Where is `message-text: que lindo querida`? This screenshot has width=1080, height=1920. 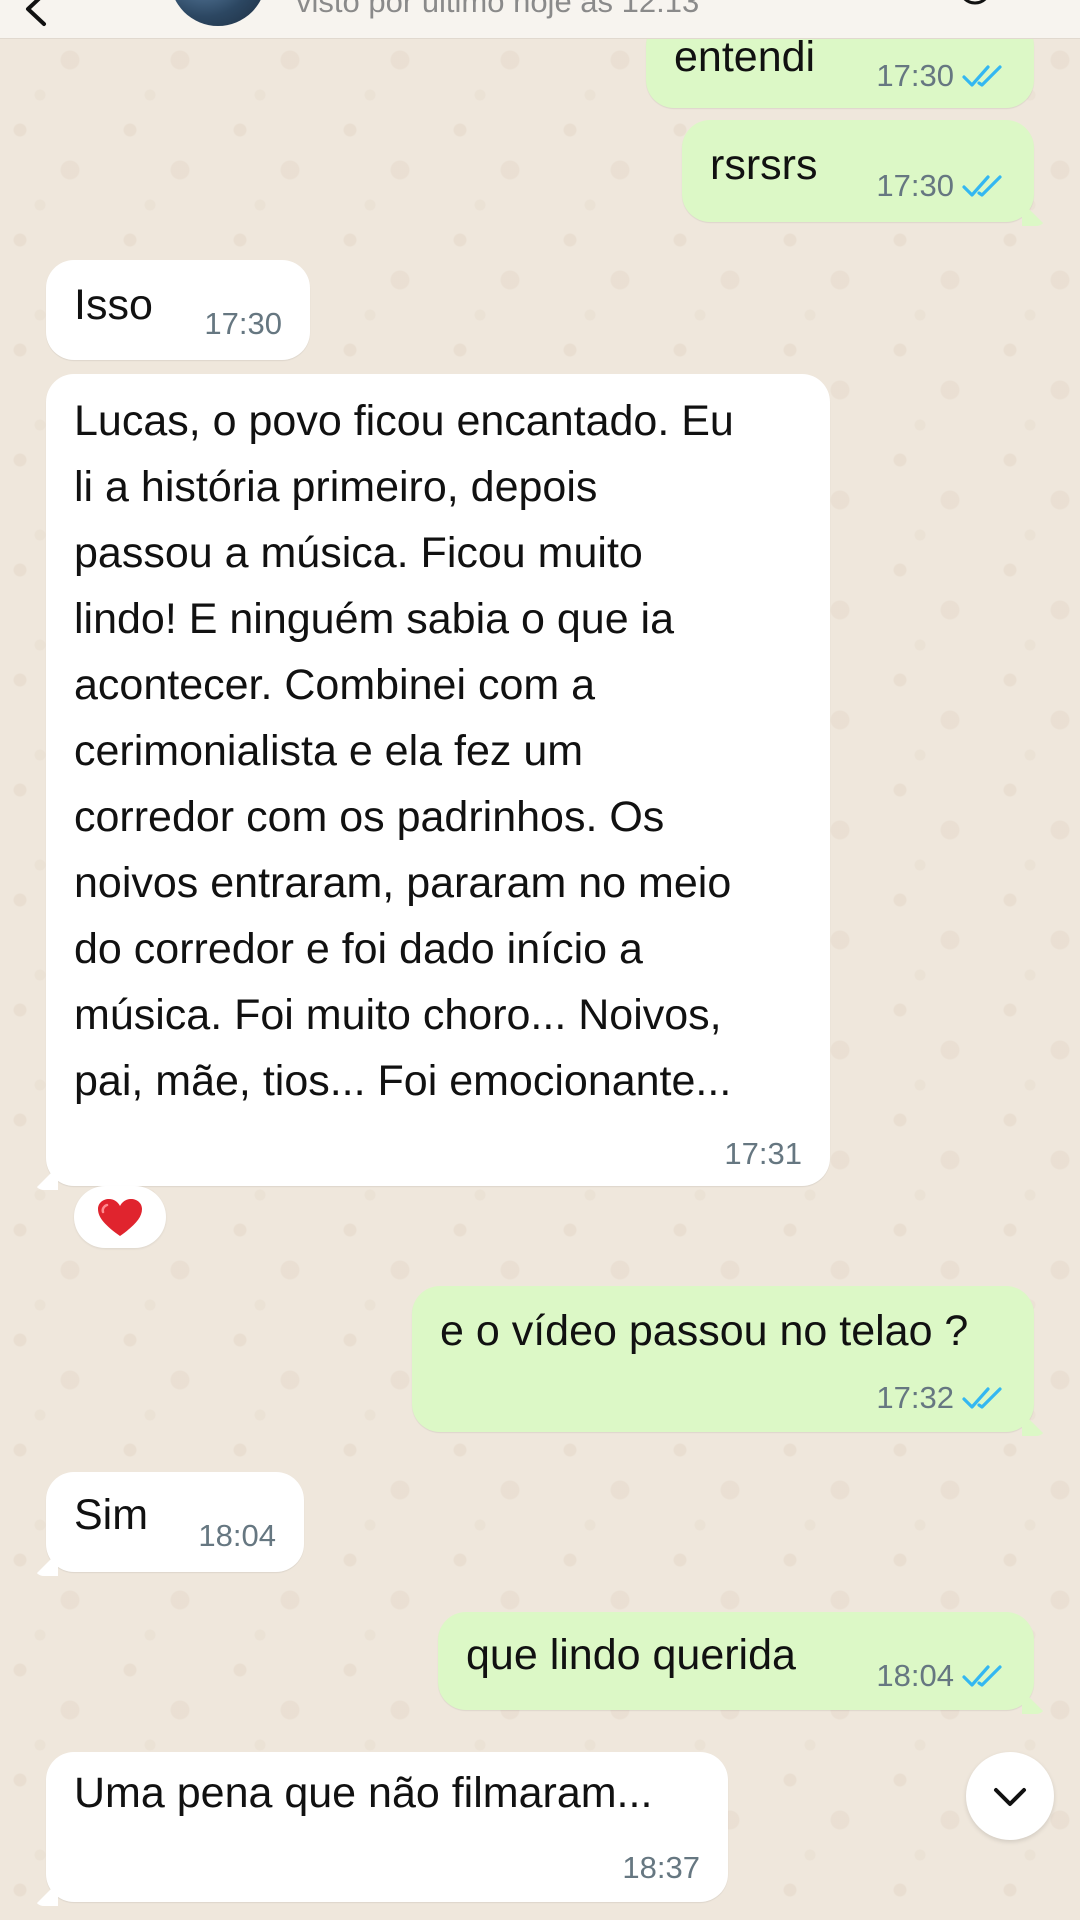
message-text: que lindo querida is located at coordinates (631, 1655).